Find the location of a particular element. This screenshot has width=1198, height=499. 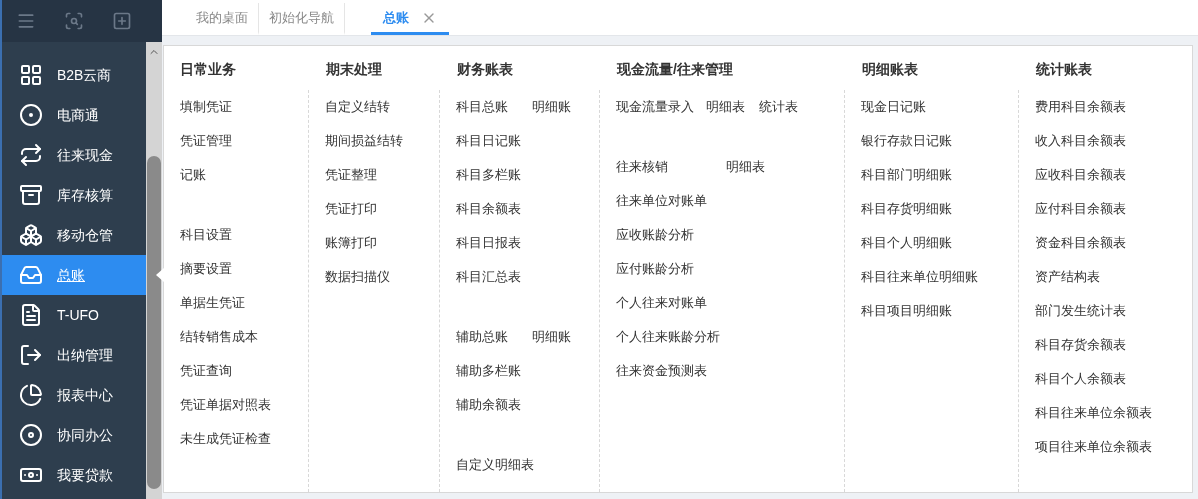

arrows-icon is located at coordinates (31, 155).